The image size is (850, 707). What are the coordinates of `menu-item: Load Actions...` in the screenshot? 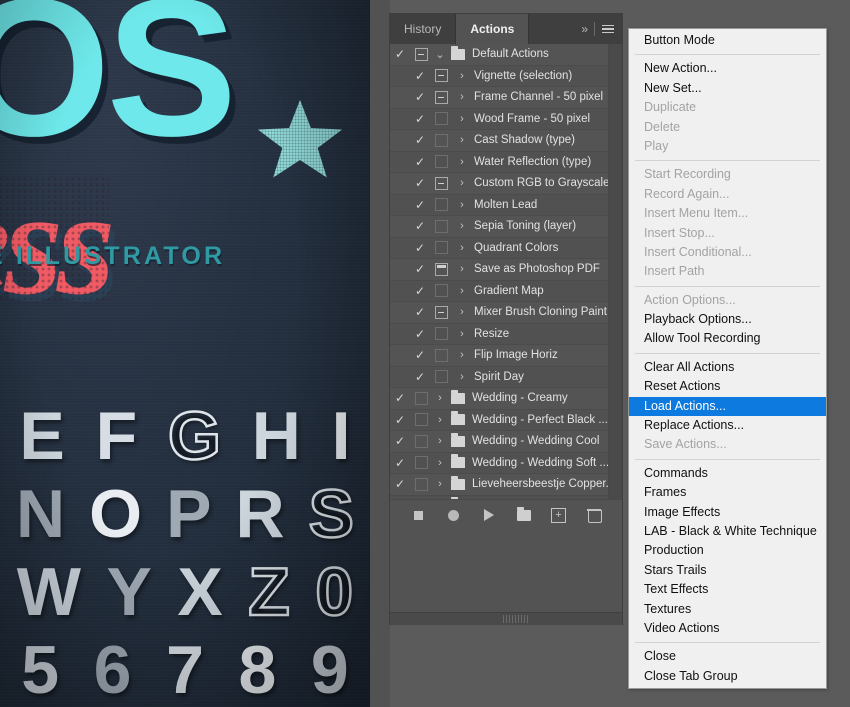 It's located at (727, 406).